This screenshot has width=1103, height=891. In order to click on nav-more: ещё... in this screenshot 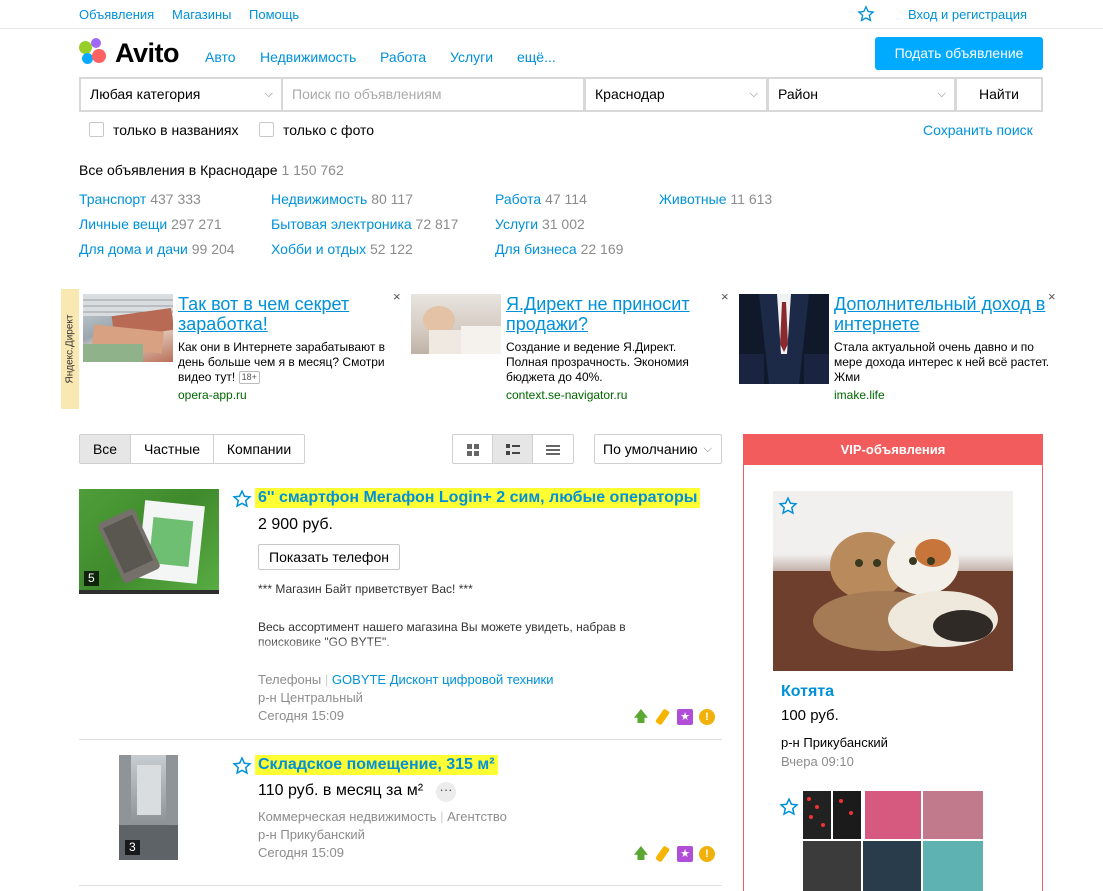, I will do `click(536, 57)`.